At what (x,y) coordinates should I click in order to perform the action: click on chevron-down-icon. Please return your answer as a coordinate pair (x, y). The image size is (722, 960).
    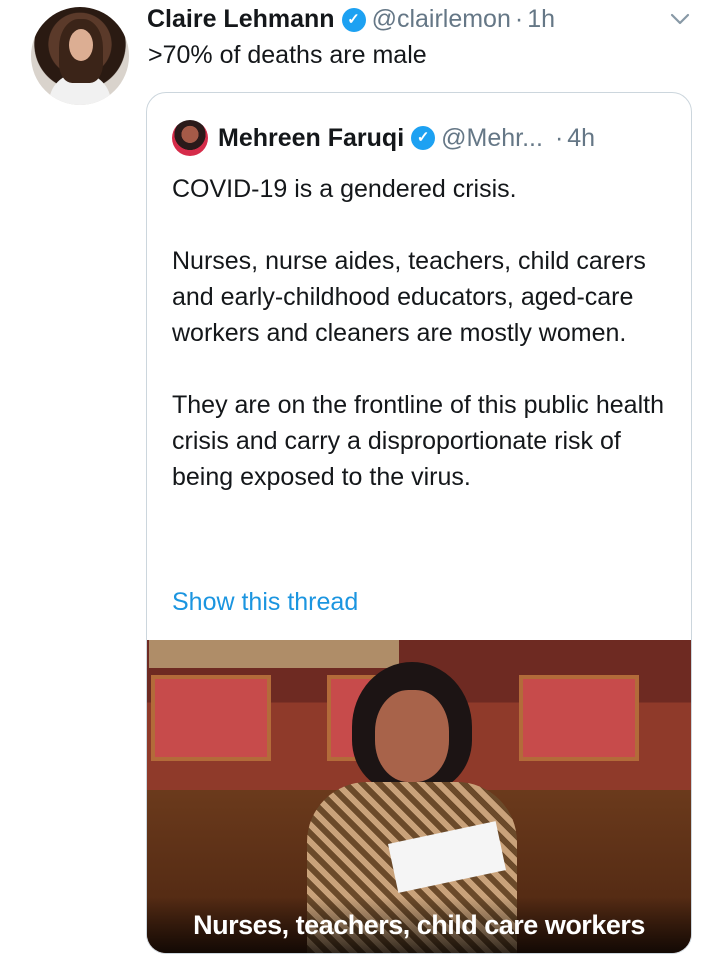
    Looking at the image, I should click on (680, 19).